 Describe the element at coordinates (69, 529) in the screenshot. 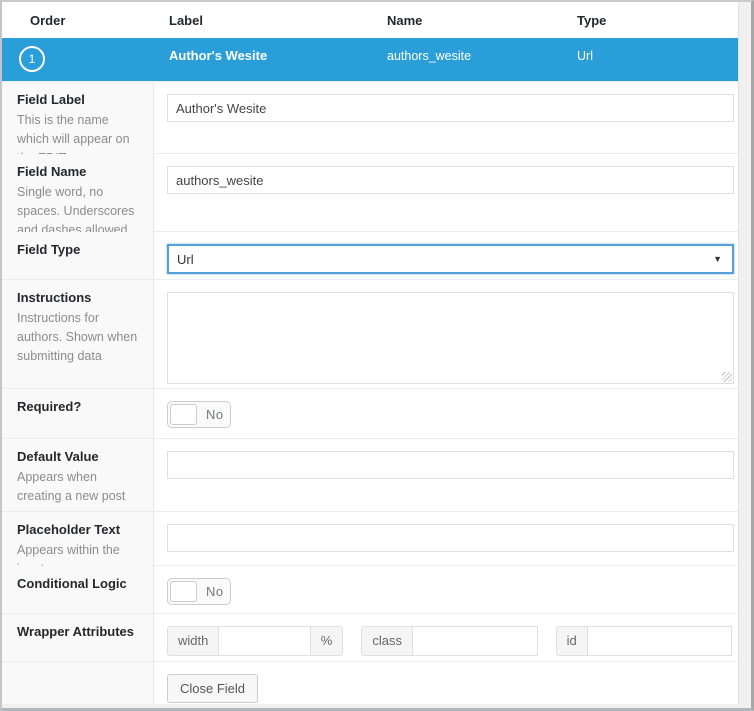

I see `setting-title: Placeholder Text` at that location.